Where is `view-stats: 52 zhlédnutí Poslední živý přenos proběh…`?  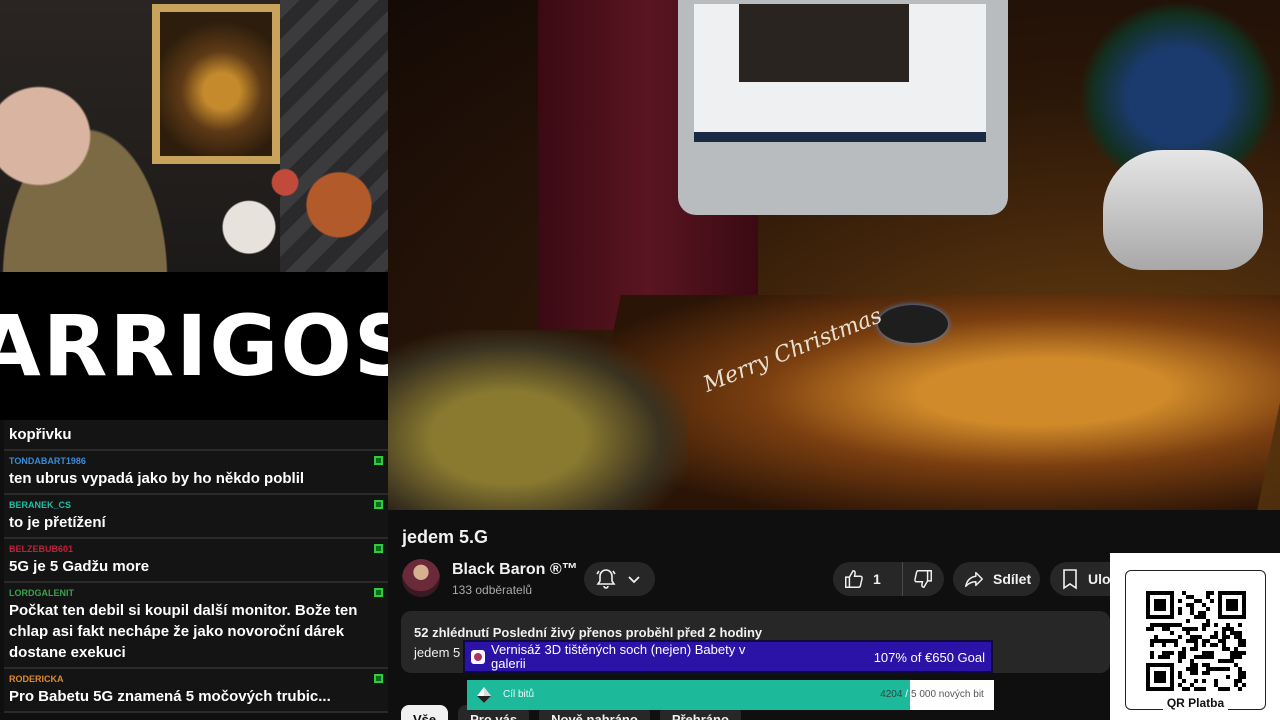
view-stats: 52 zhlédnutí Poslední živý přenos proběh… is located at coordinates (588, 632).